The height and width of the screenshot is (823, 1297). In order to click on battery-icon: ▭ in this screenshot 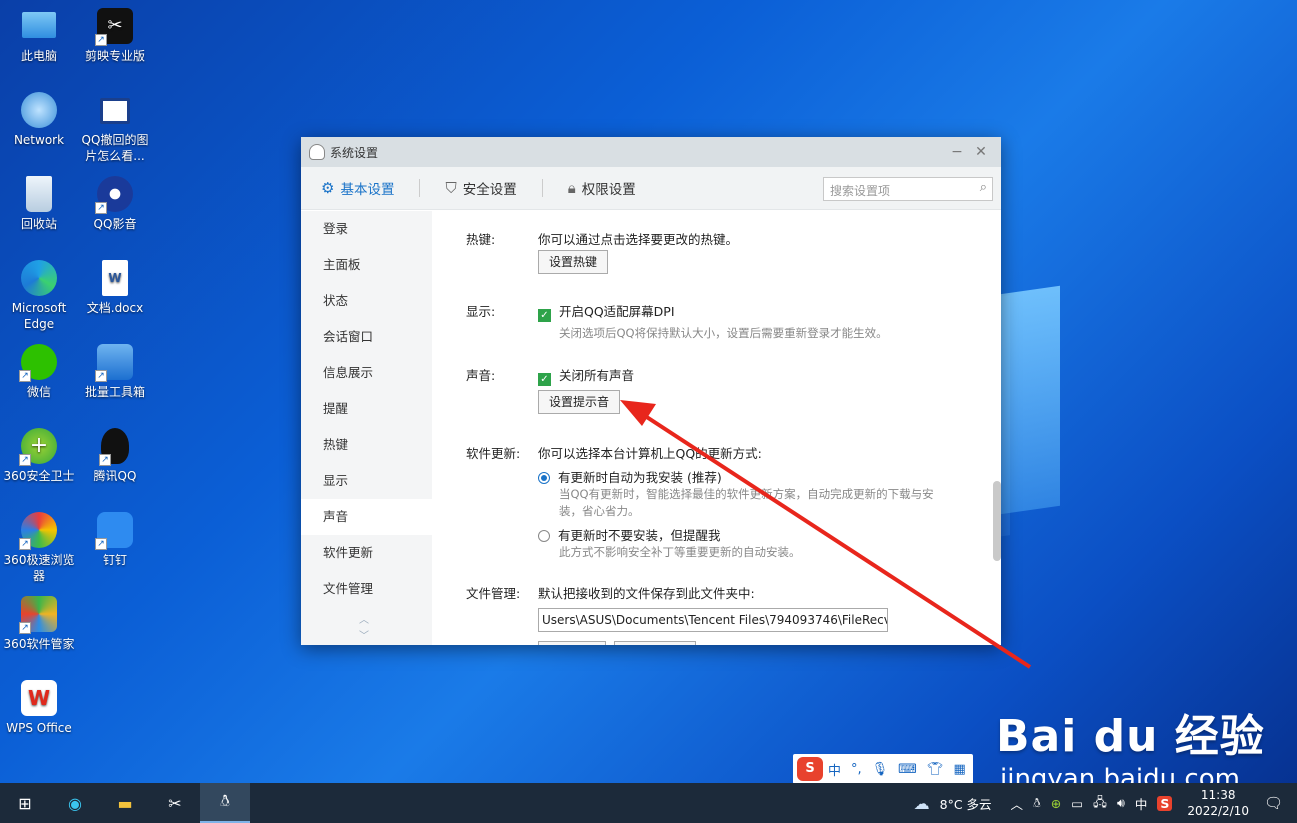, I will do `click(1077, 803)`.